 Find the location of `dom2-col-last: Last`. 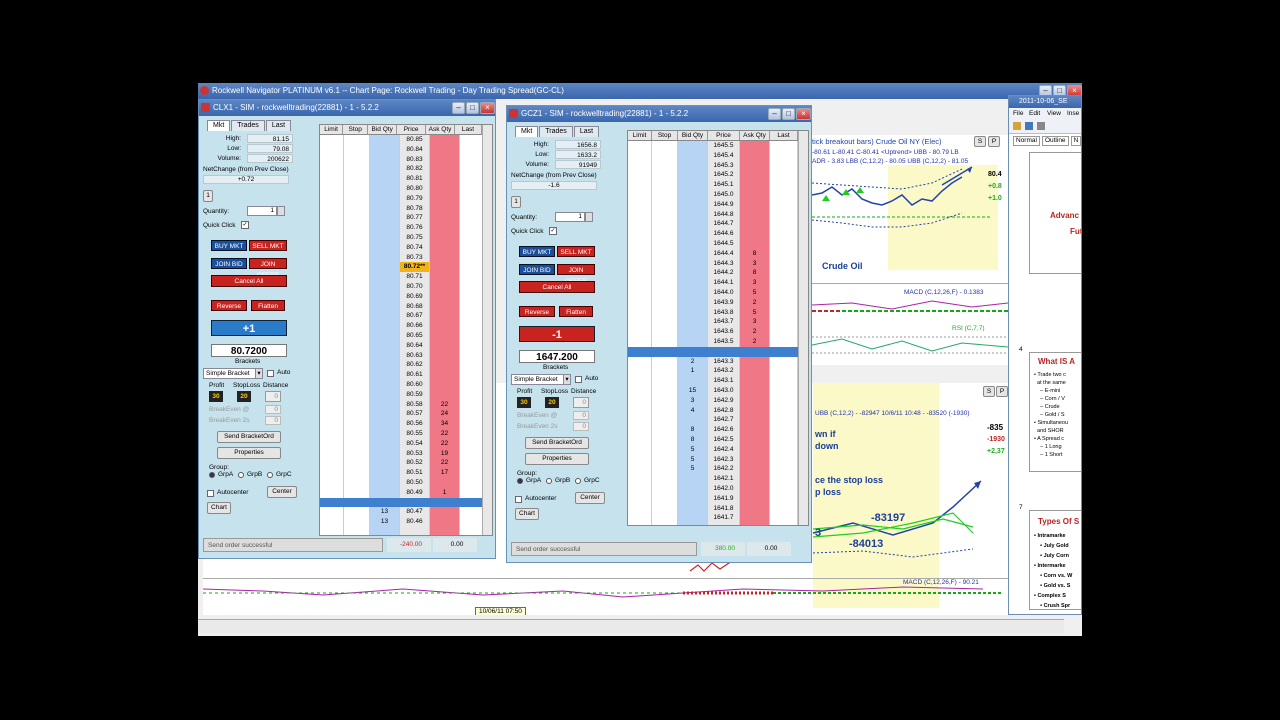

dom2-col-last: Last is located at coordinates (784, 135).